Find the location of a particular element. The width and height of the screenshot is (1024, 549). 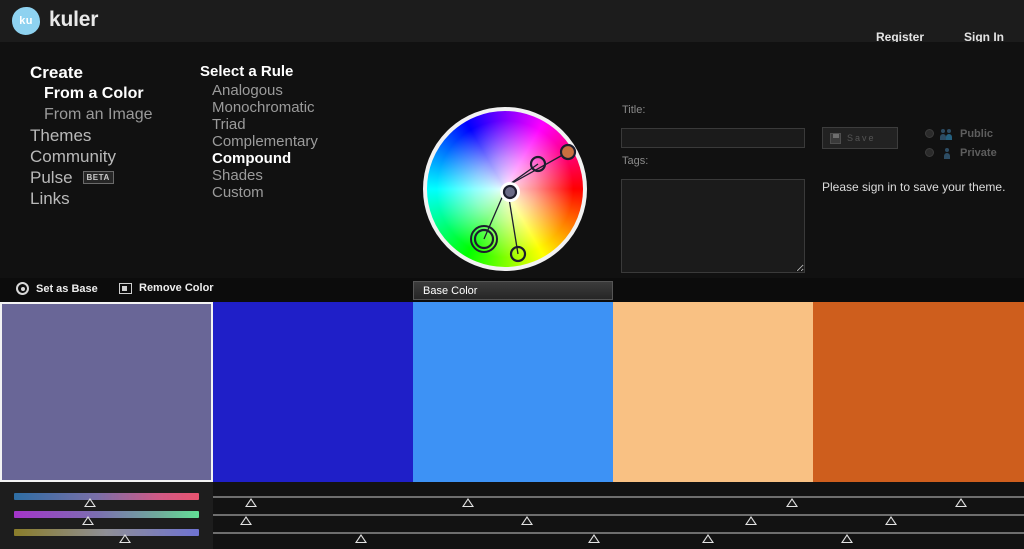

rule-item-monochromatic: Monochromatic is located at coordinates (300, 107).